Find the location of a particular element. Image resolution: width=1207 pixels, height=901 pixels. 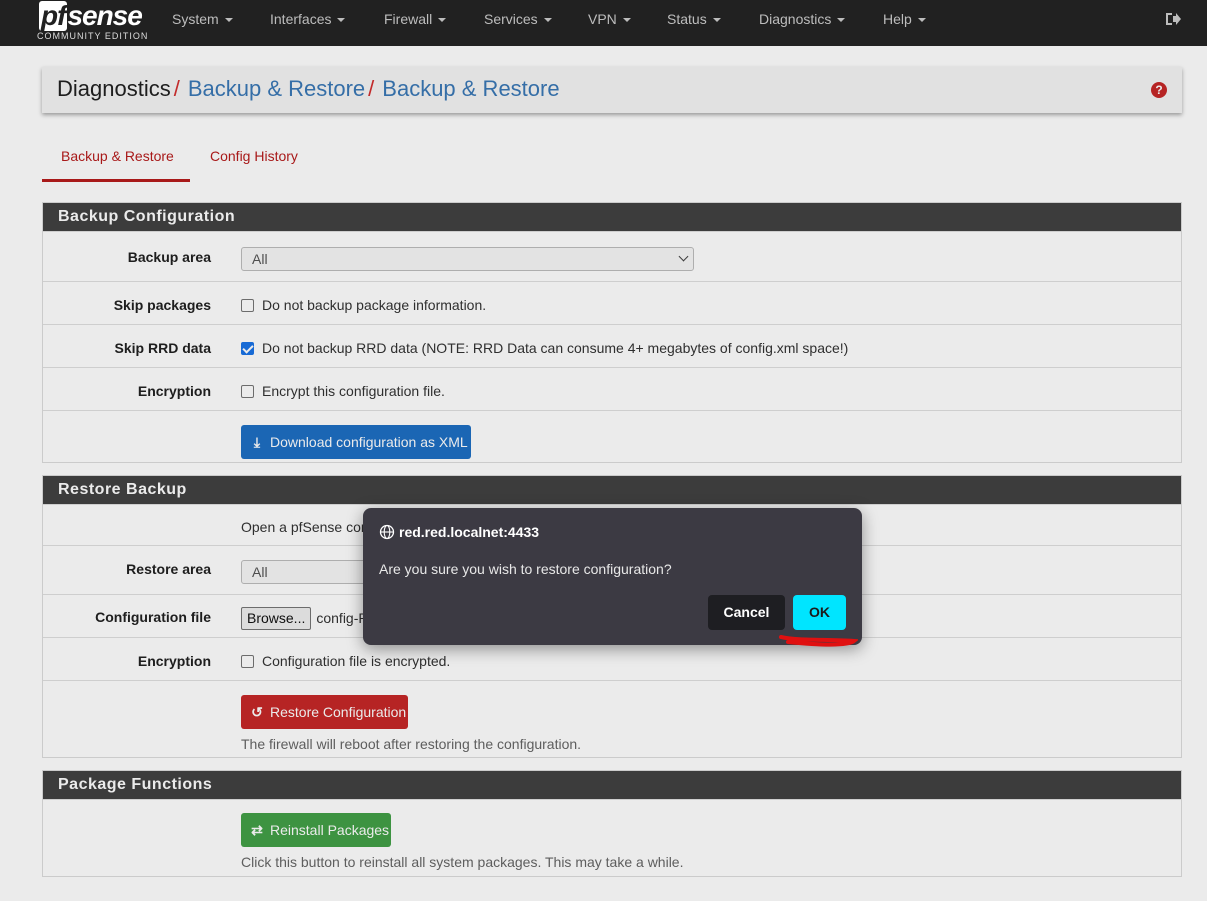

restore-area-value: All is located at coordinates (260, 572).